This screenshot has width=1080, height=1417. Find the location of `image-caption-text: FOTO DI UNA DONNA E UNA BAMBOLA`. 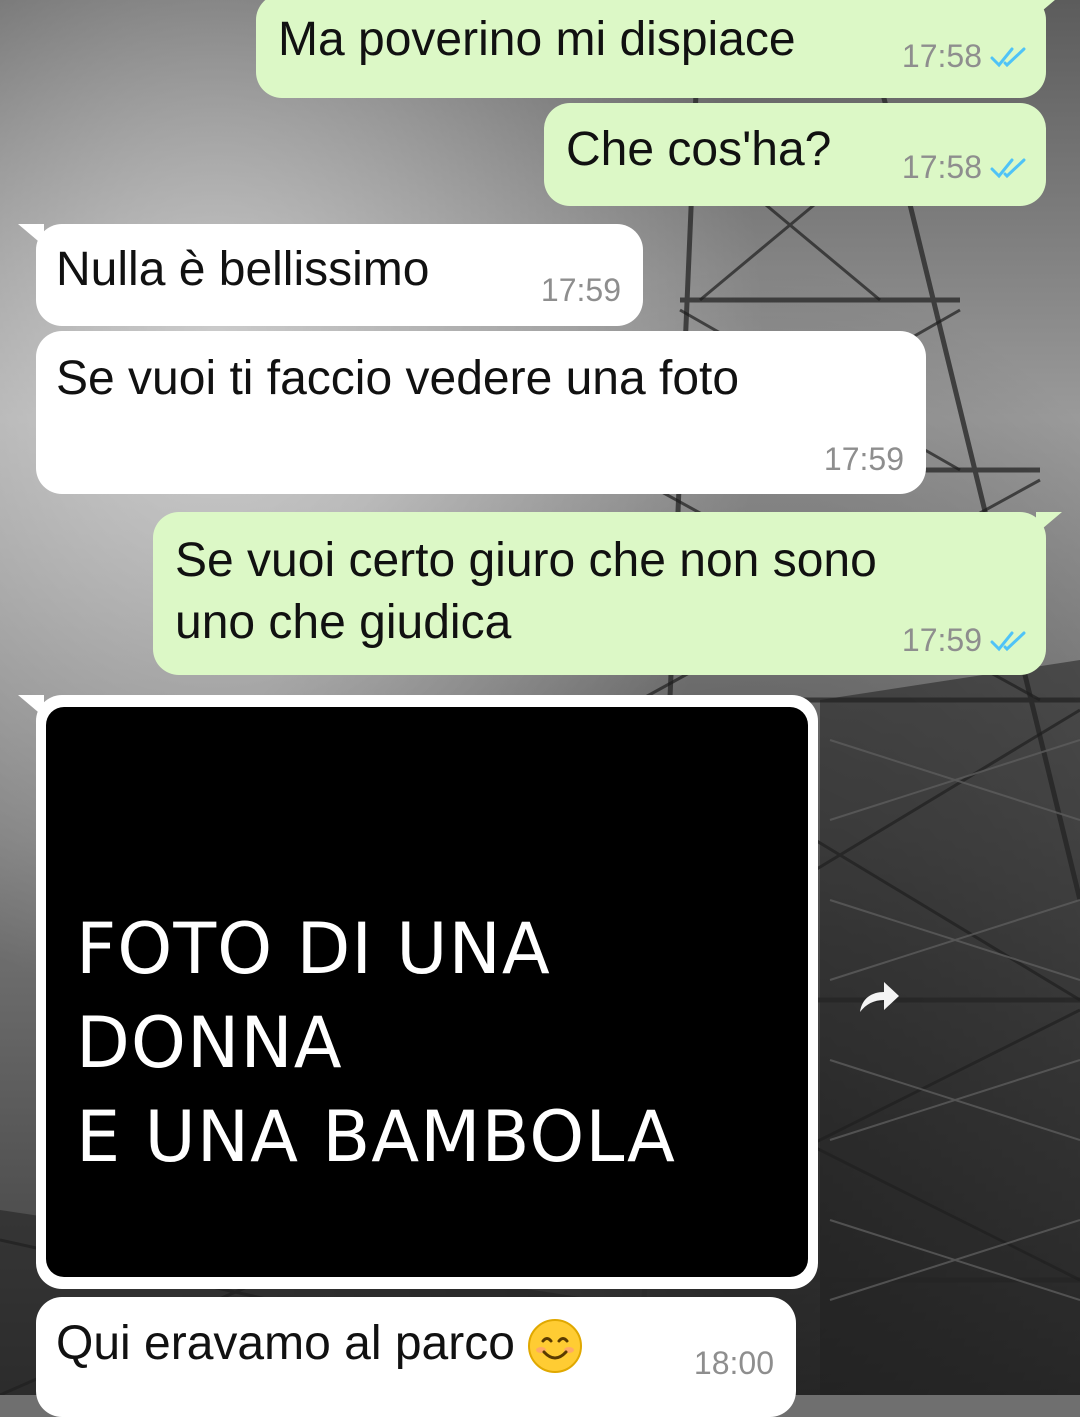

image-caption-text: FOTO DI UNA DONNA E UNA BAMBOLA is located at coordinates (442, 1043).